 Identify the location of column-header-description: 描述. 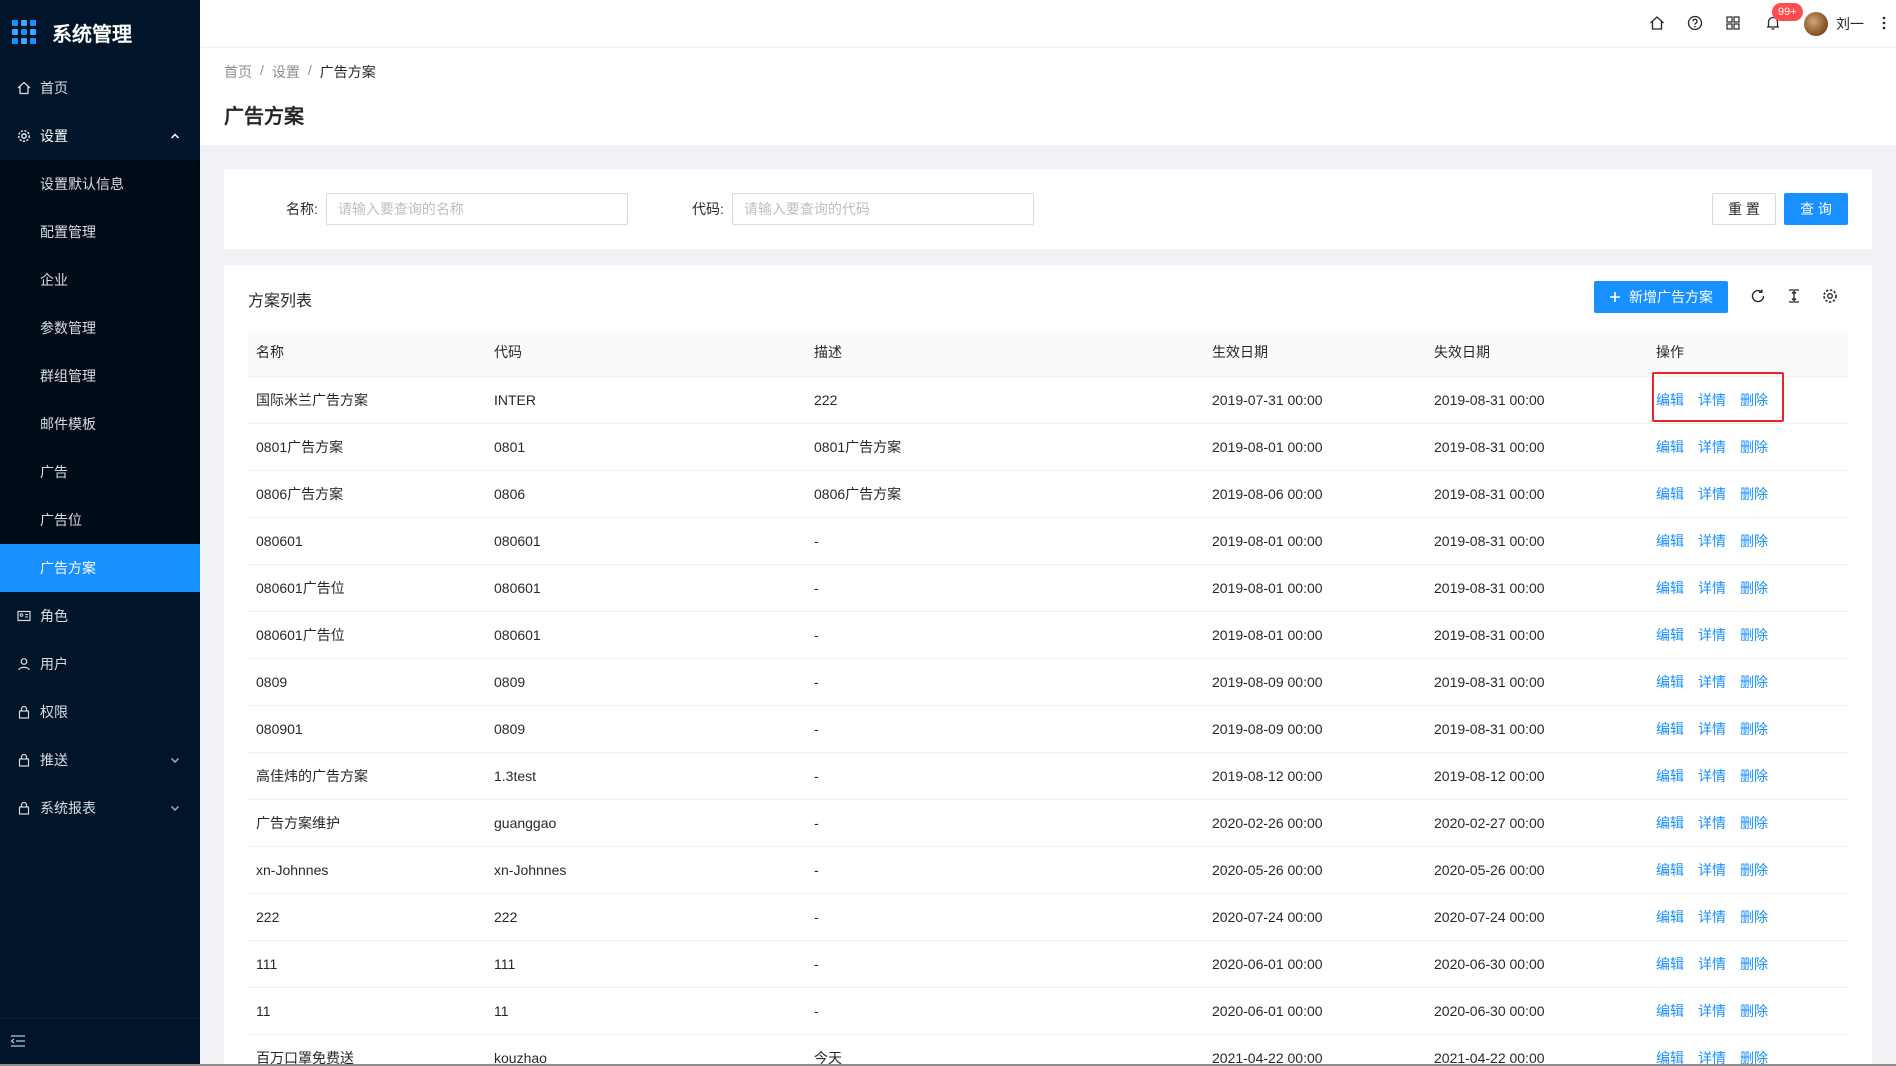
(1005, 353).